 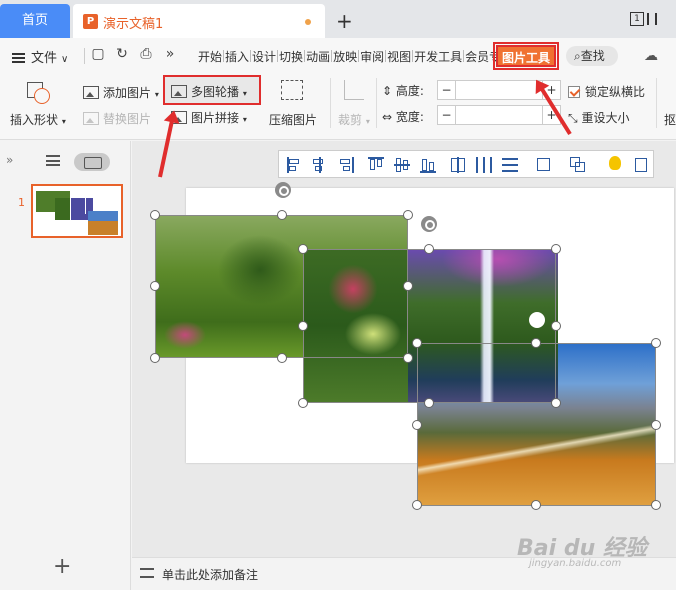 What do you see at coordinates (376, 165) in the screenshot?
I see `align-top-icon` at bounding box center [376, 165].